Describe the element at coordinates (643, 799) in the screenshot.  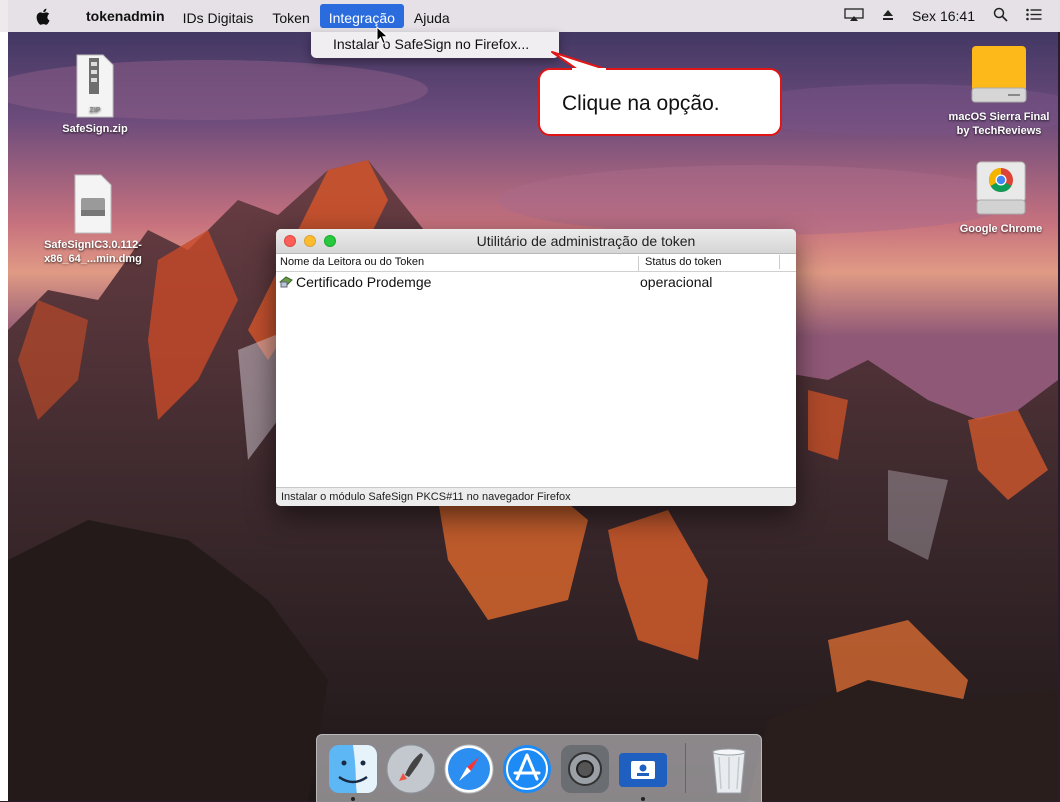
I see `tokenadmin-running-indicator` at that location.